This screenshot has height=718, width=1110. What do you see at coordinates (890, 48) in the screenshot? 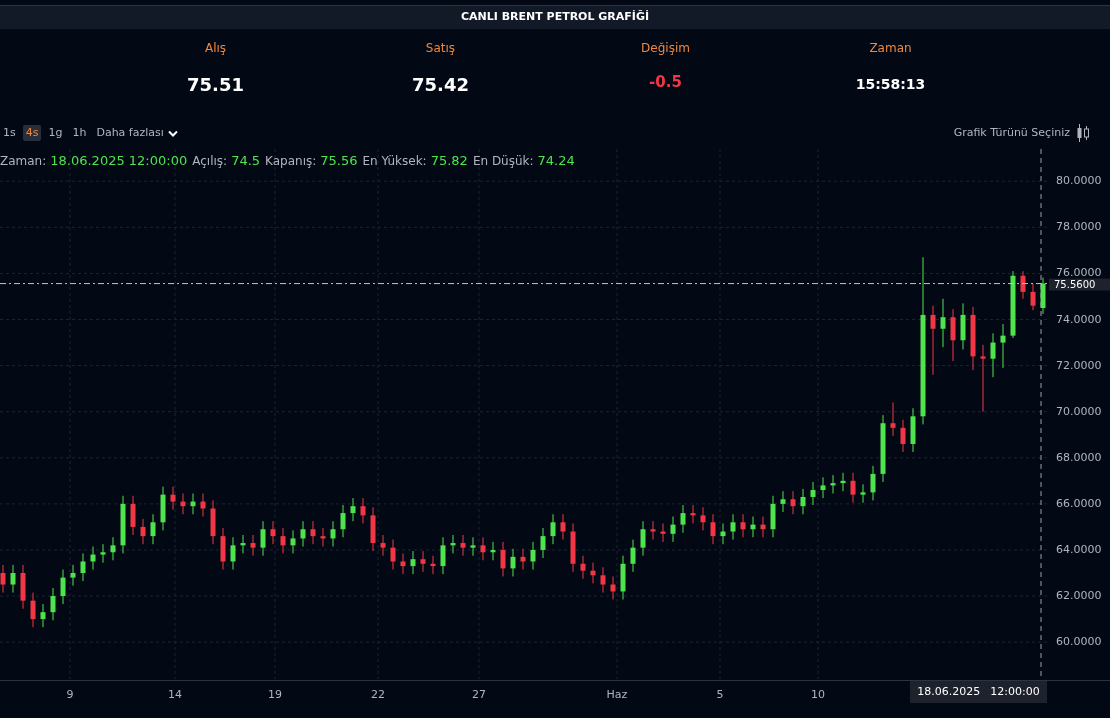
I see `stat-label: Zaman` at bounding box center [890, 48].